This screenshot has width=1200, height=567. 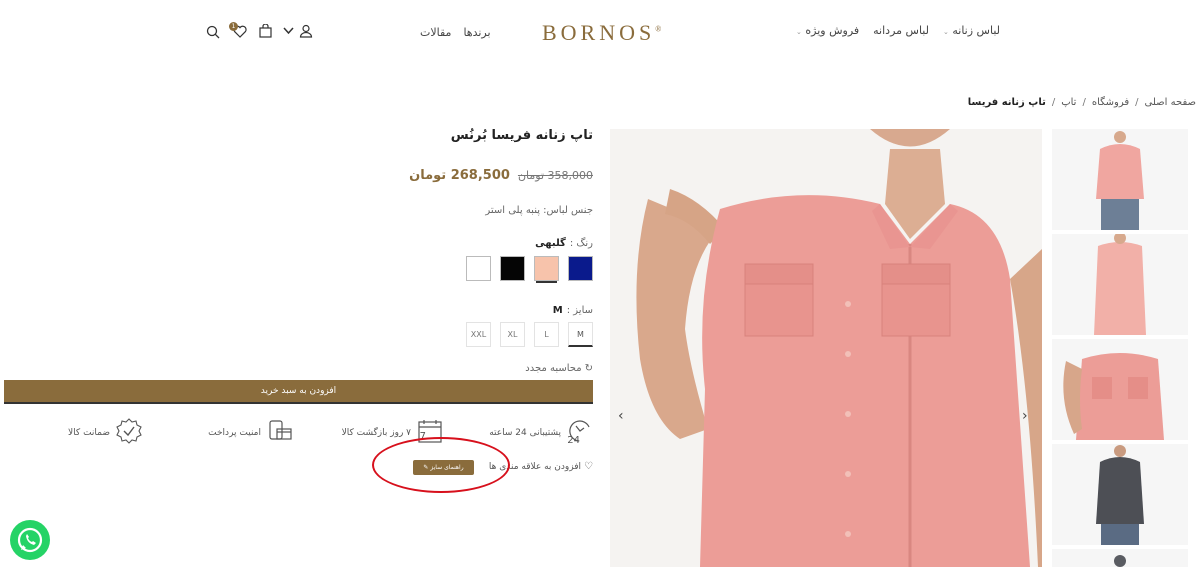 I want to click on bag-icon, so click(x=265, y=31).